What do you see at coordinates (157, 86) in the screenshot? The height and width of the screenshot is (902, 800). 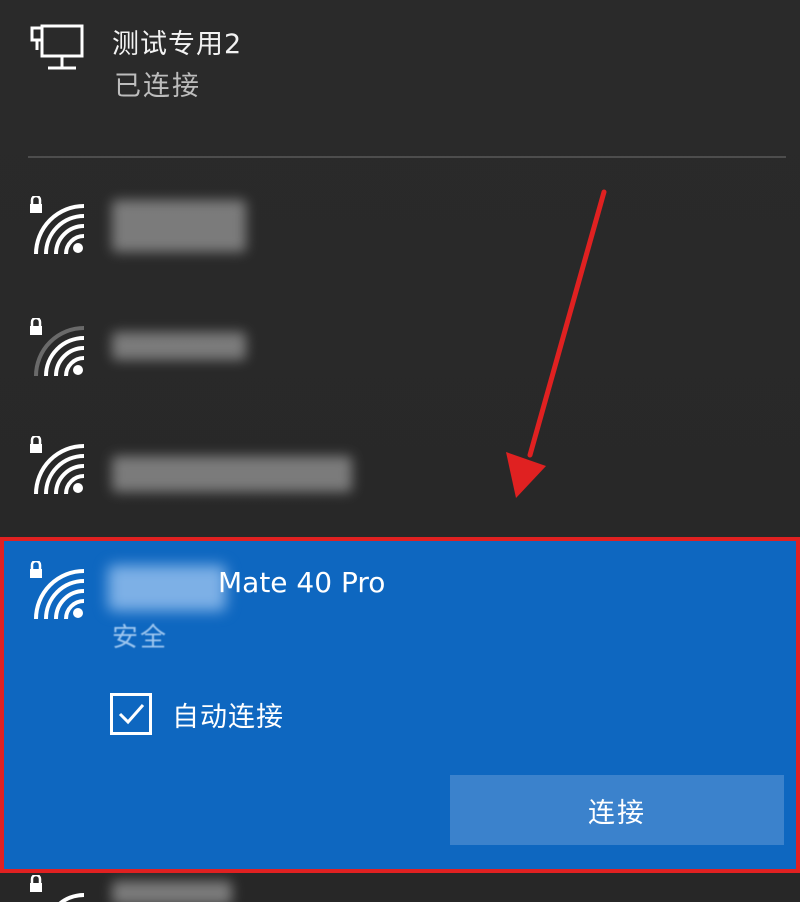 I see `ethernet-status: 已连接` at bounding box center [157, 86].